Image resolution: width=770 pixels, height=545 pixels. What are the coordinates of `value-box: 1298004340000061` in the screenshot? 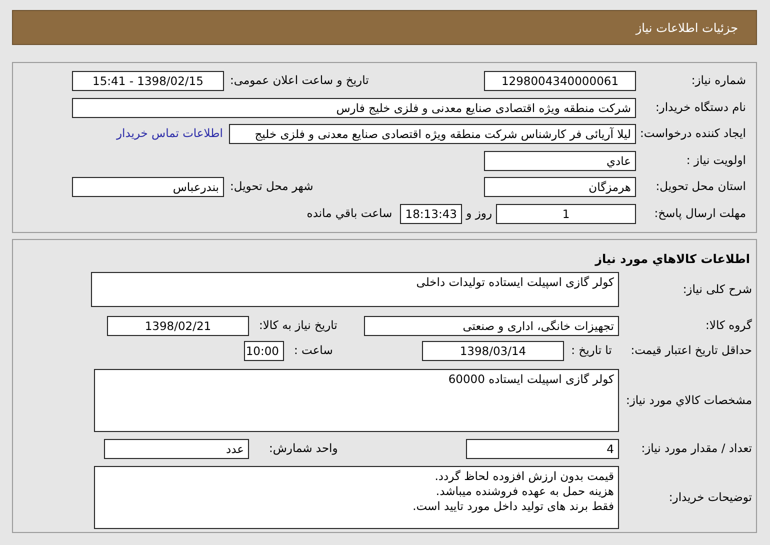 It's located at (560, 81).